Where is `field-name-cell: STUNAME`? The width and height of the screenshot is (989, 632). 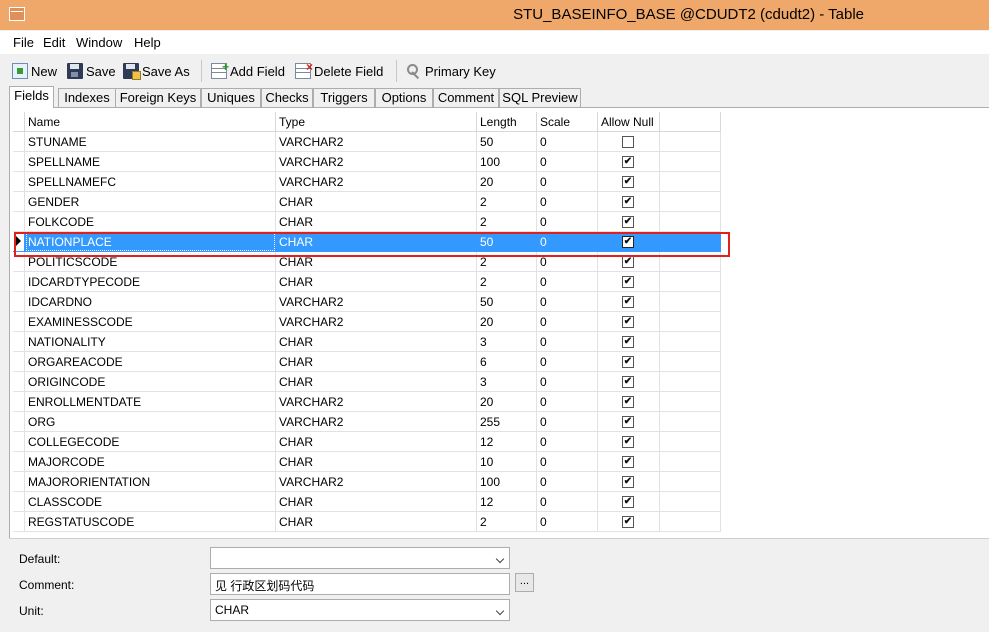 field-name-cell: STUNAME is located at coordinates (150, 142).